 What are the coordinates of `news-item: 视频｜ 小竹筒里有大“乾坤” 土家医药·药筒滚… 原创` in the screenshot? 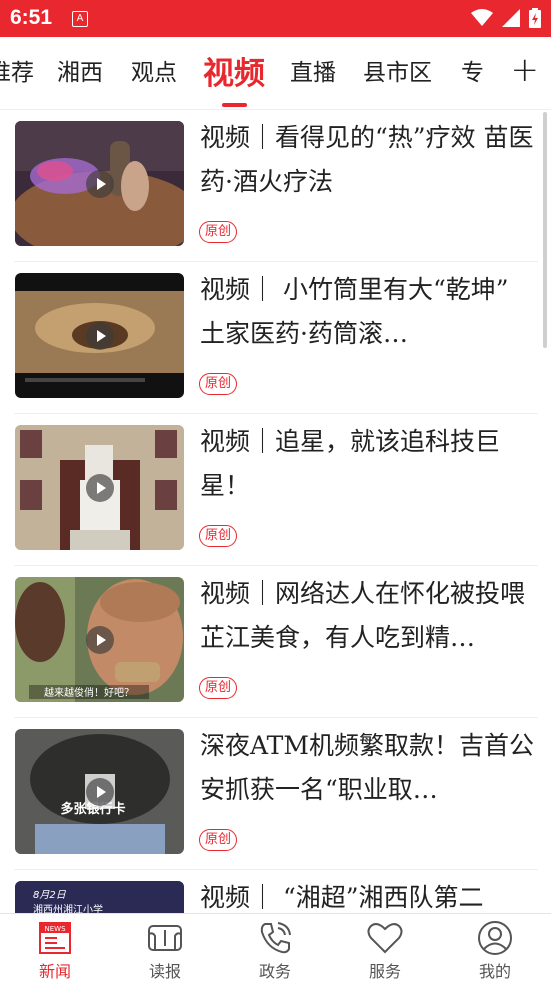 It's located at (276, 338).